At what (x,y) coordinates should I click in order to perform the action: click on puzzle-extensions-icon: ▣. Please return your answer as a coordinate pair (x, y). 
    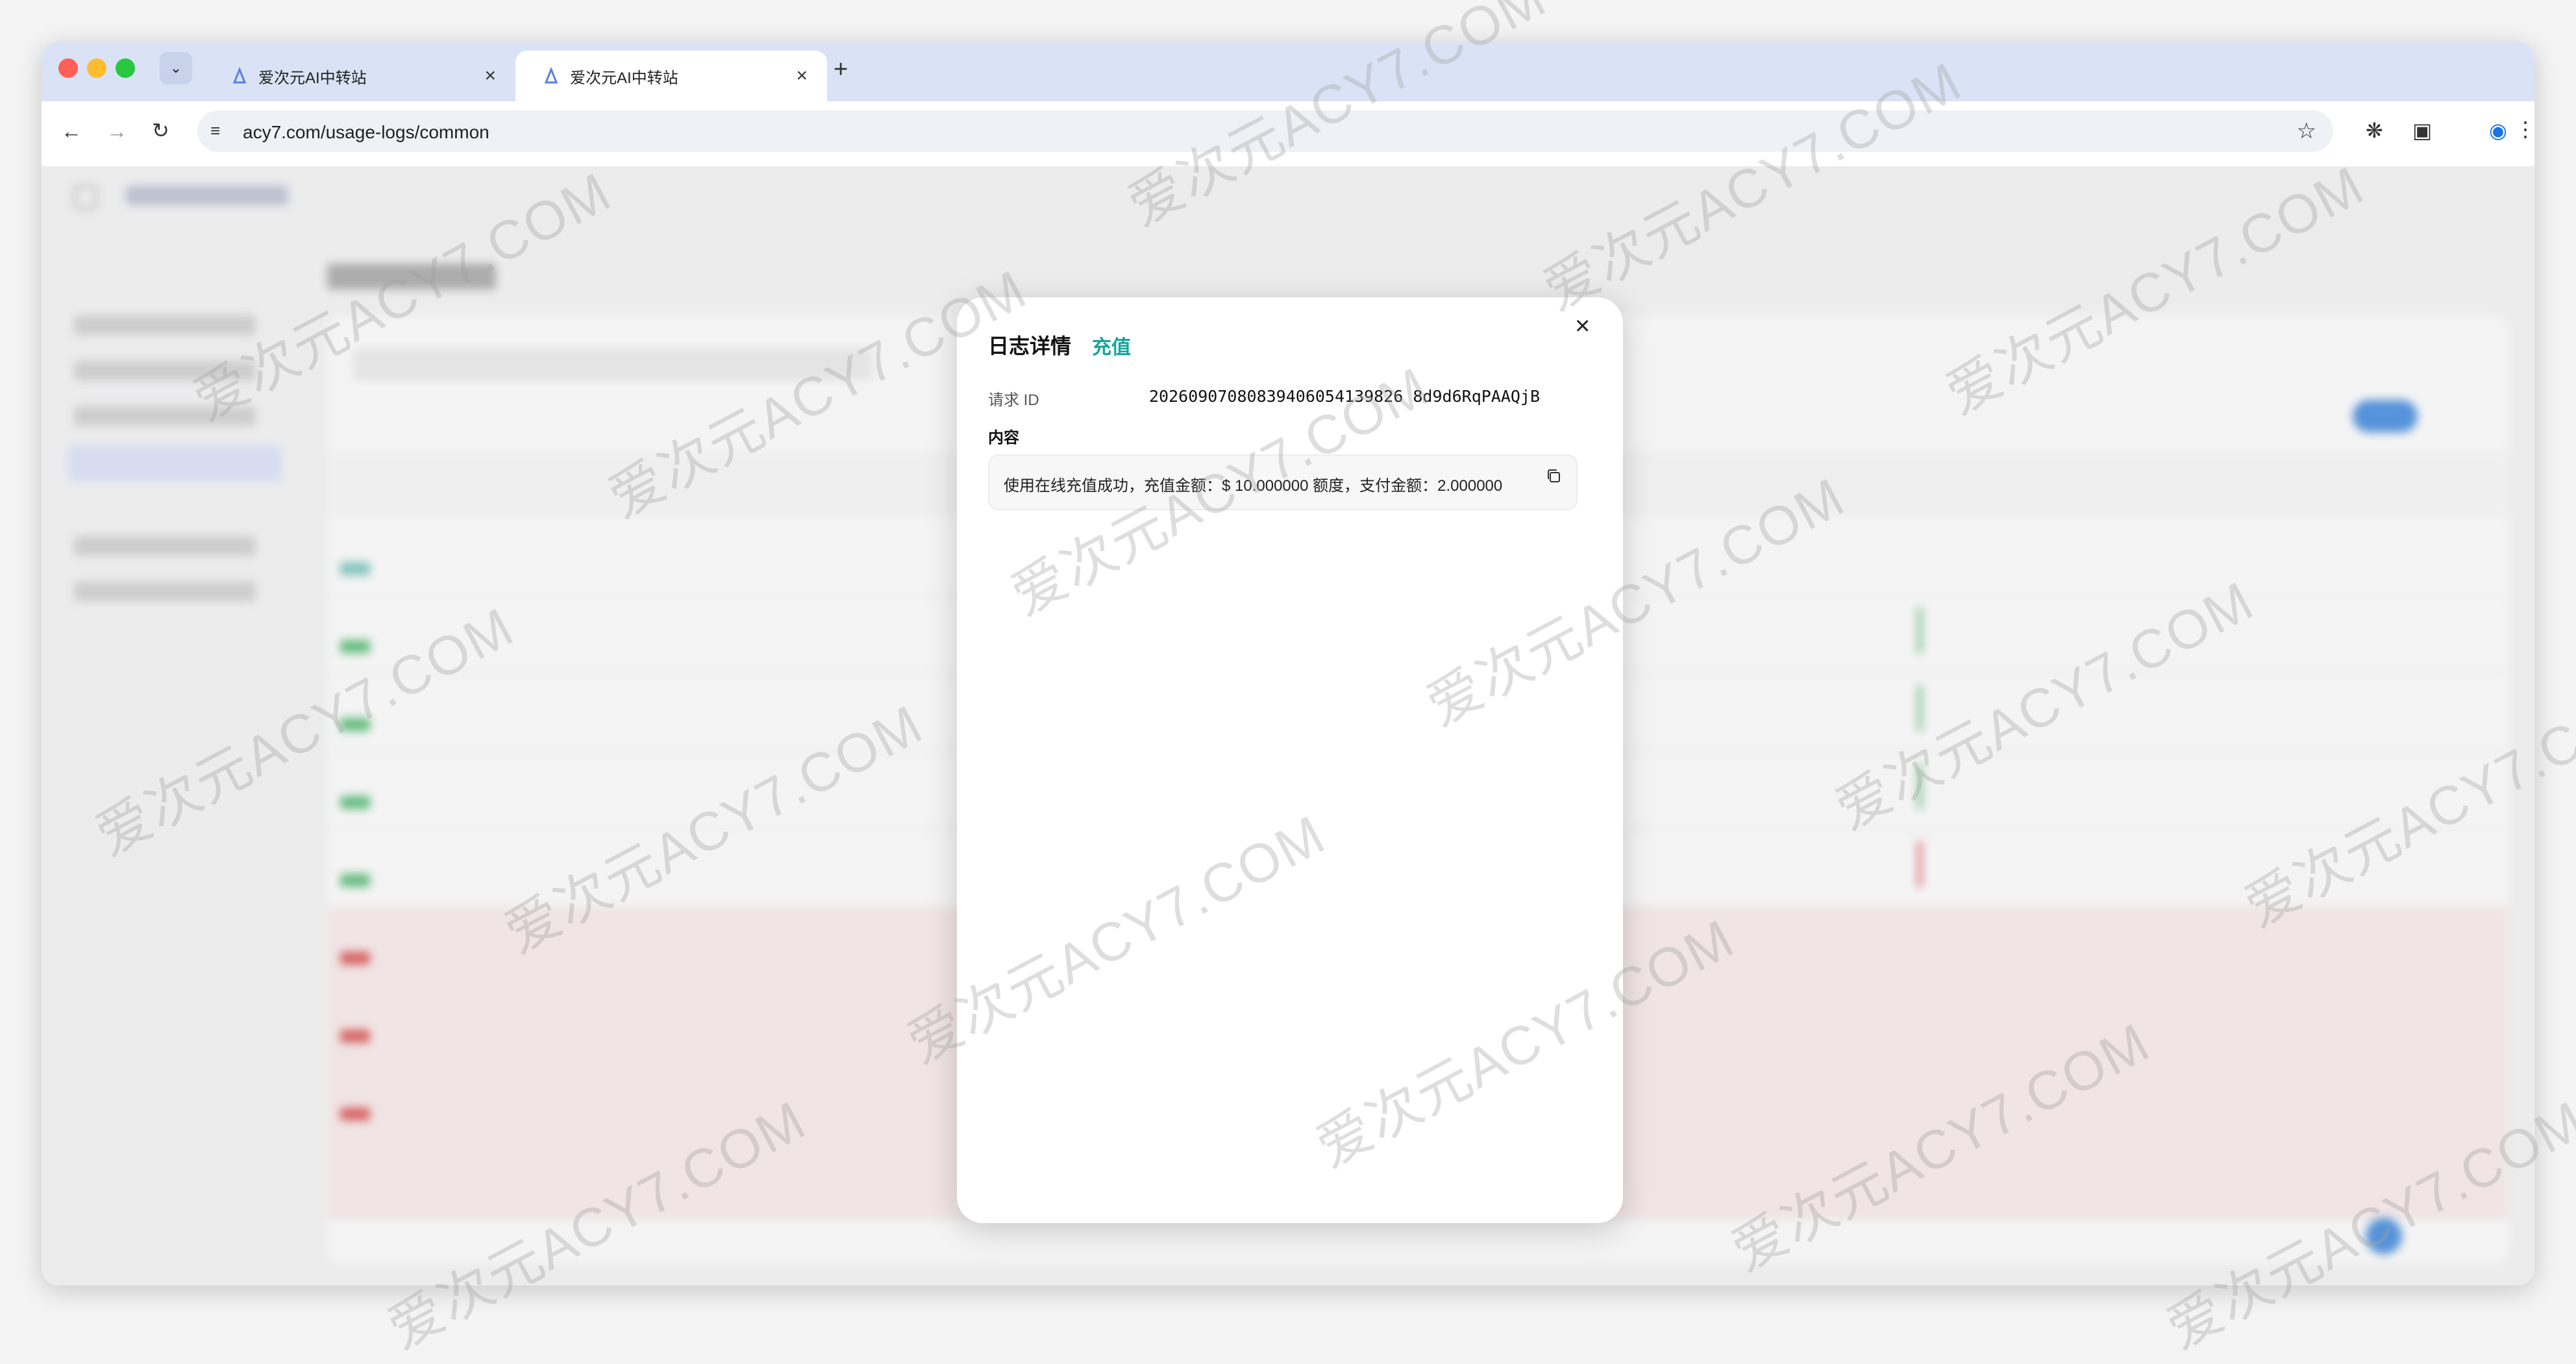
    Looking at the image, I should click on (2422, 130).